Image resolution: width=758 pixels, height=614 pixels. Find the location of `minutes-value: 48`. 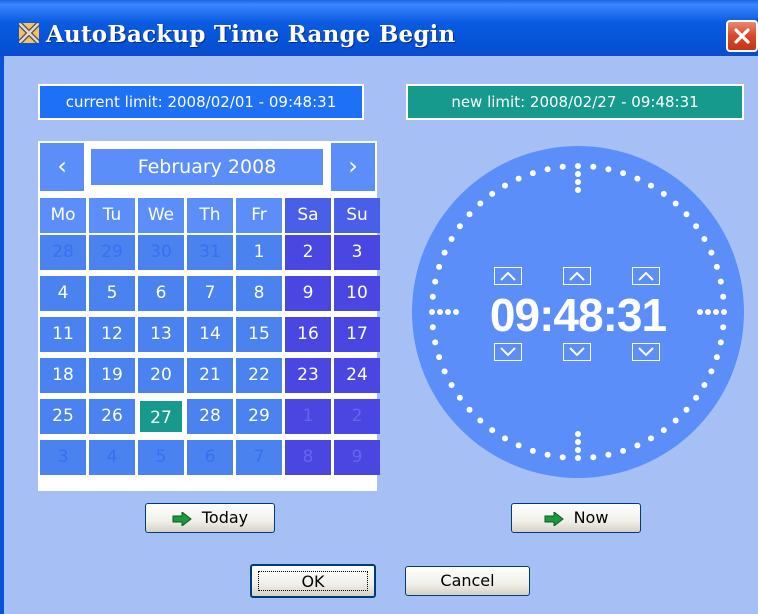

minutes-value: 48 is located at coordinates (578, 315).